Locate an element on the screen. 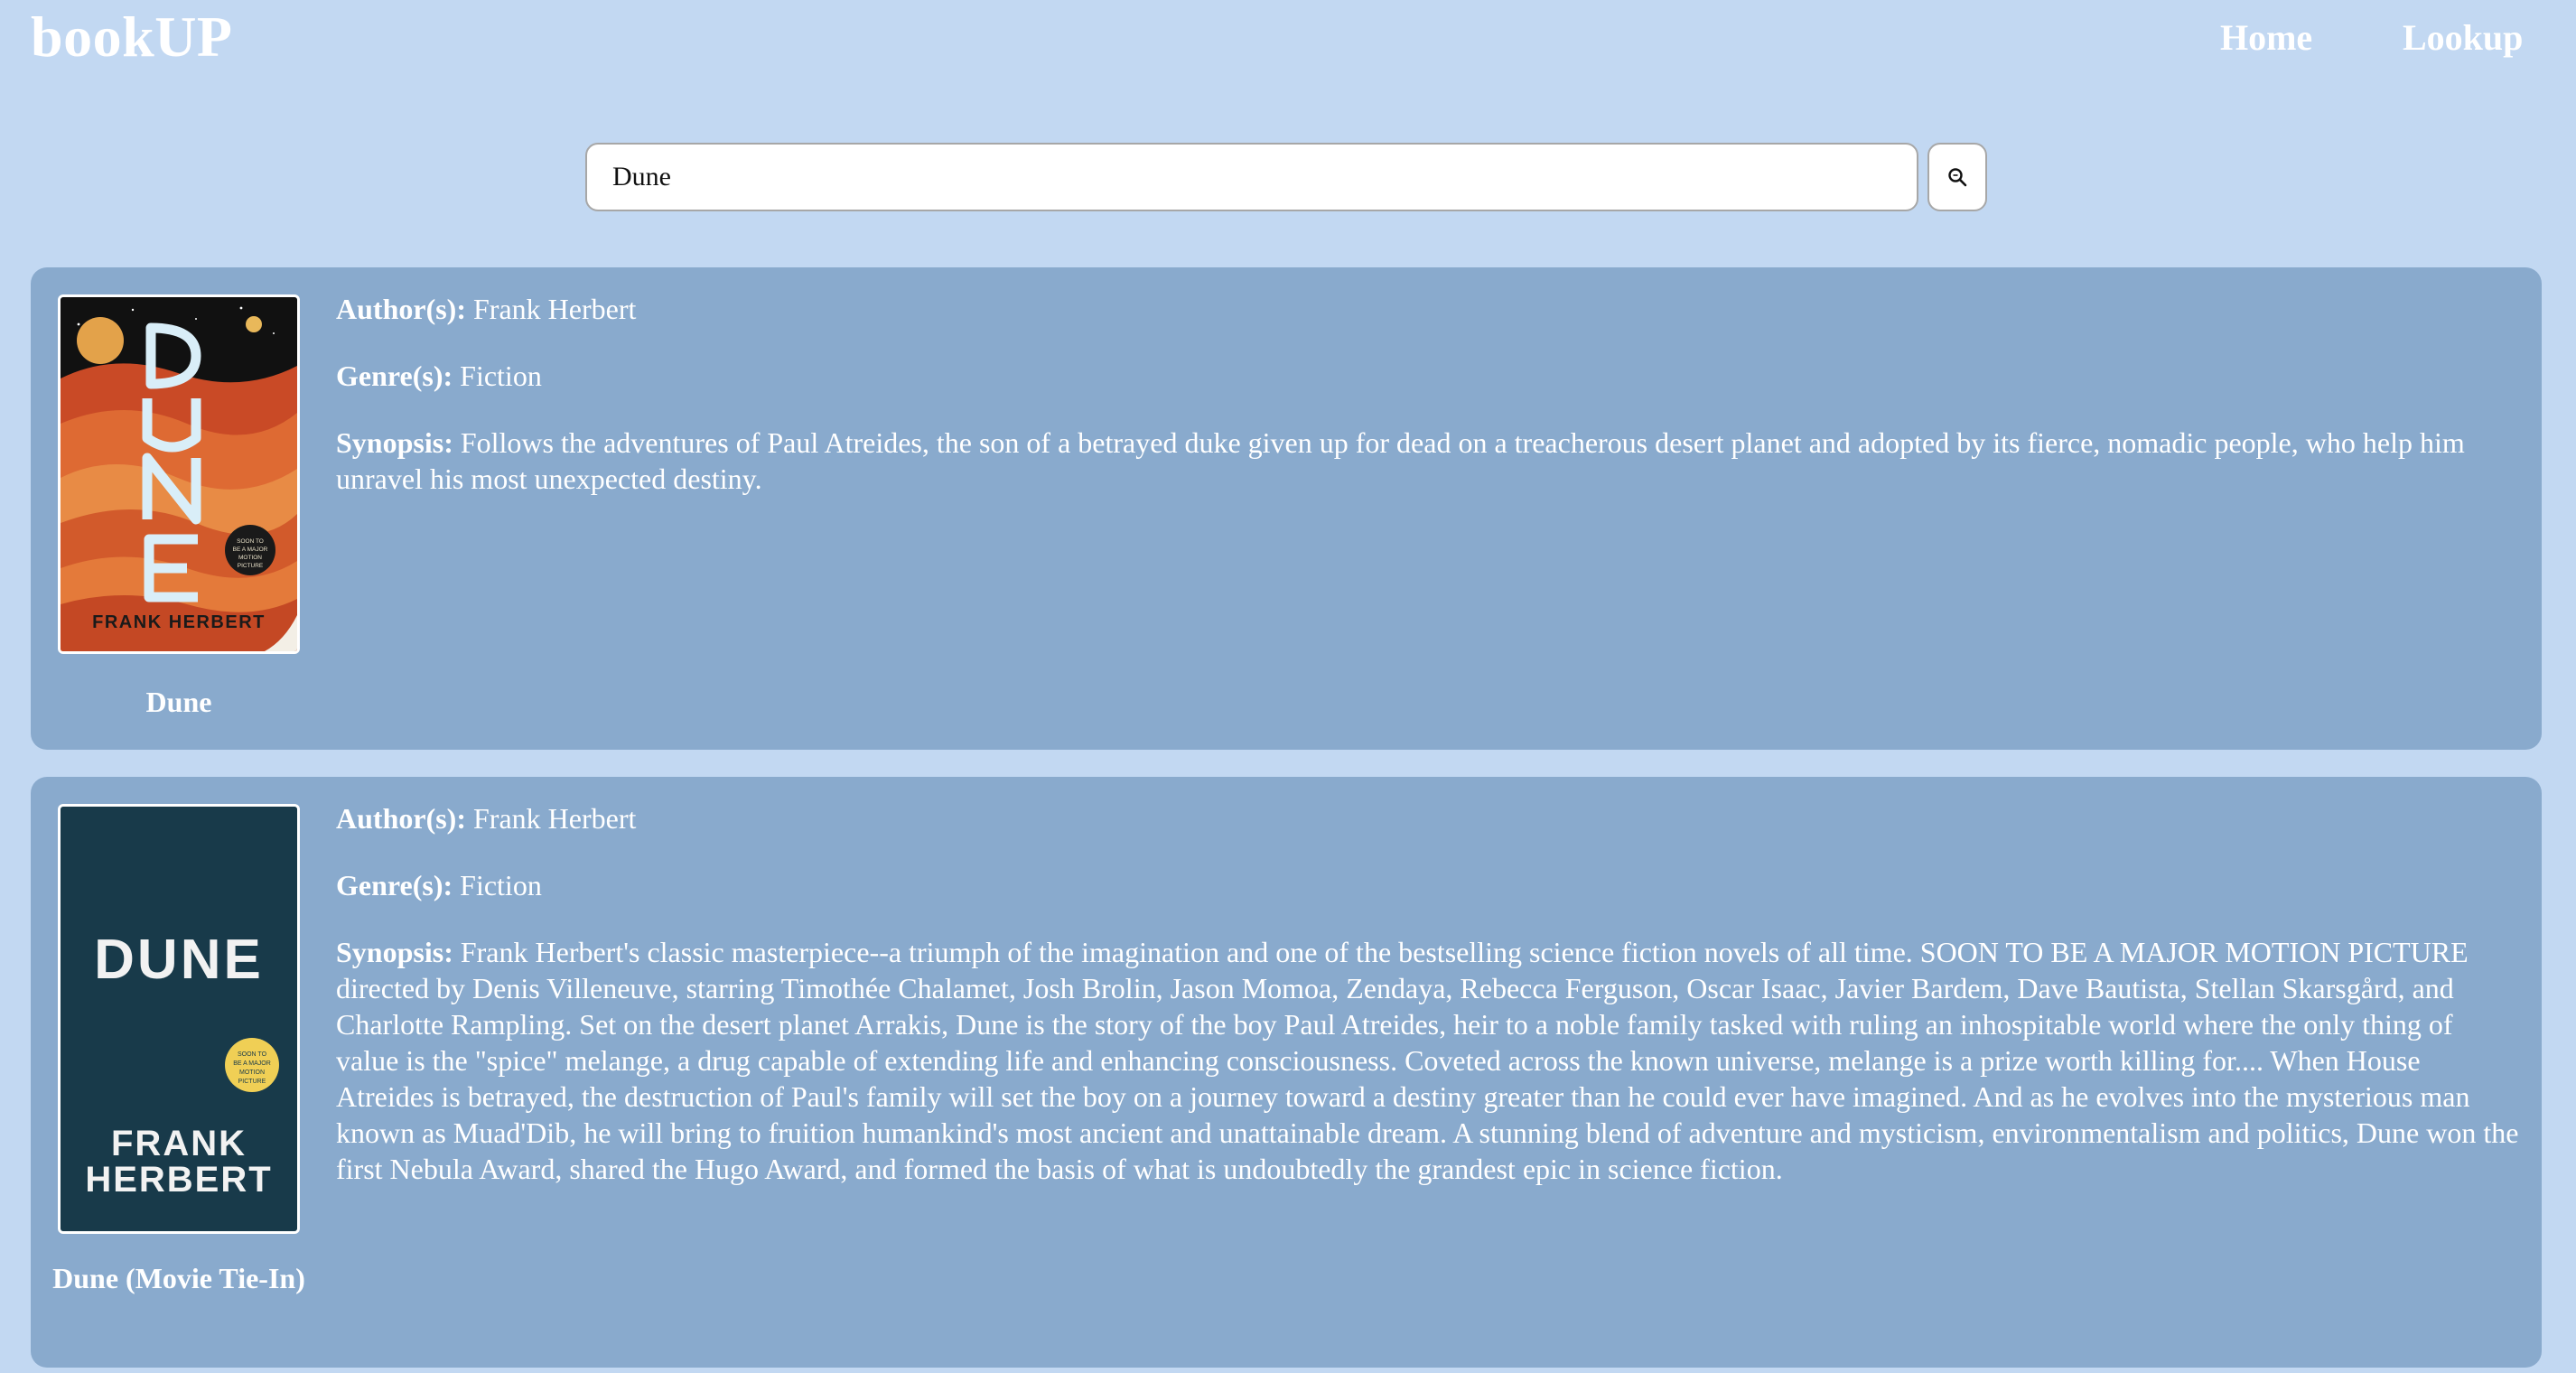 This screenshot has height=1373, width=2576. search-input is located at coordinates (1251, 177).